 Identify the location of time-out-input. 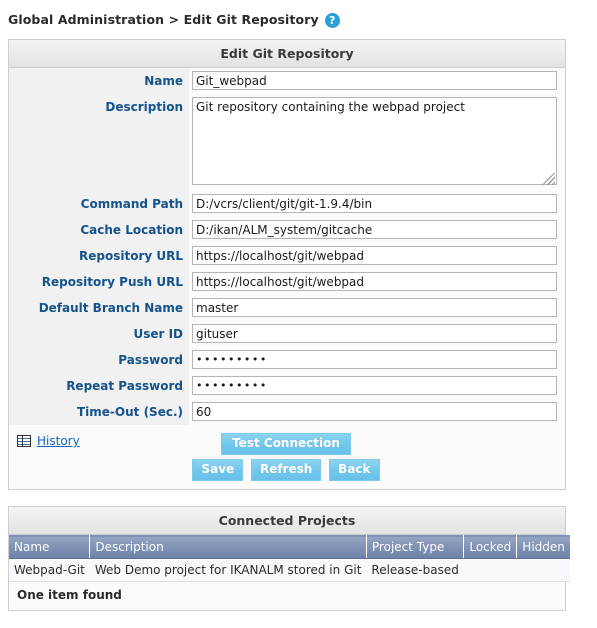
(374, 411).